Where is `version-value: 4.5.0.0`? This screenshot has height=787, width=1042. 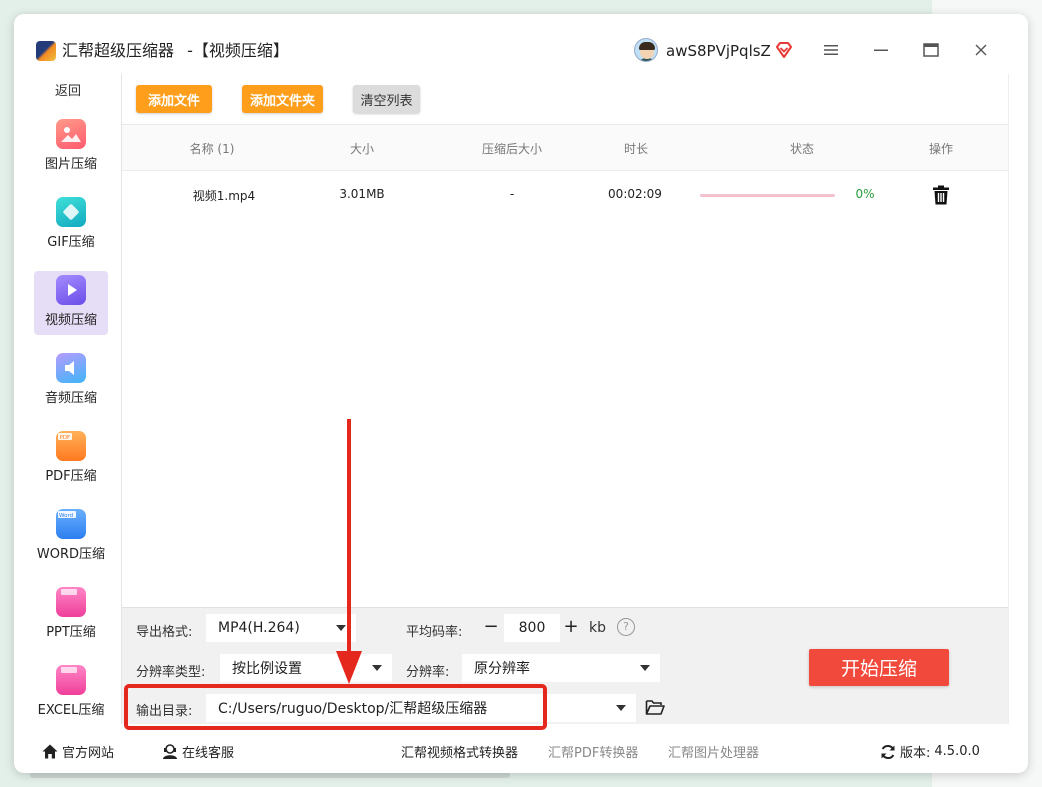 version-value: 4.5.0.0 is located at coordinates (957, 751).